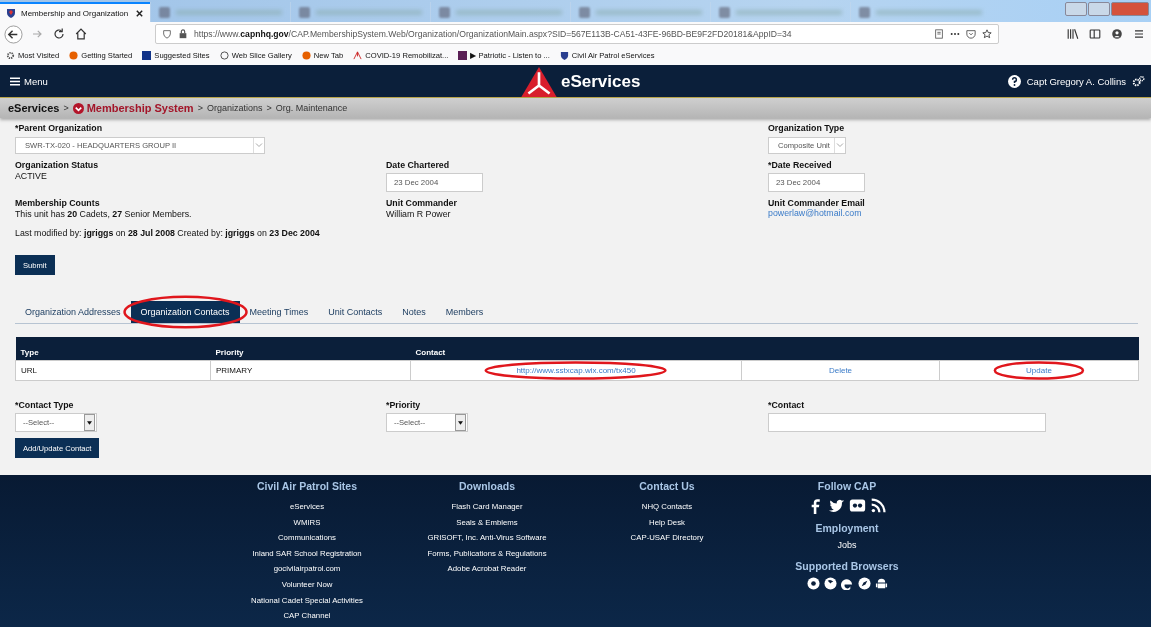 This screenshot has width=1151, height=627. What do you see at coordinates (113, 370) in the screenshot?
I see `table-cell: URL` at bounding box center [113, 370].